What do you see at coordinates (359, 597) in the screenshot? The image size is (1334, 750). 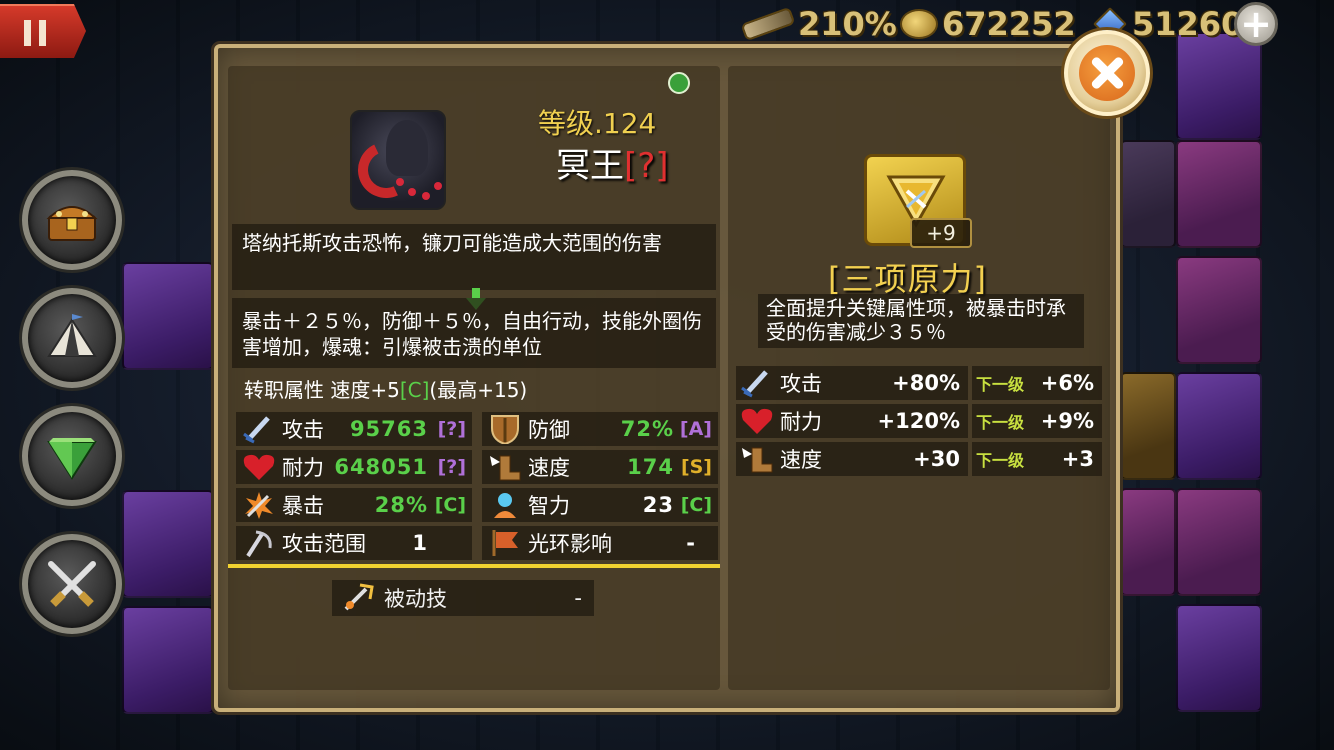 I see `passive-skill-icon` at bounding box center [359, 597].